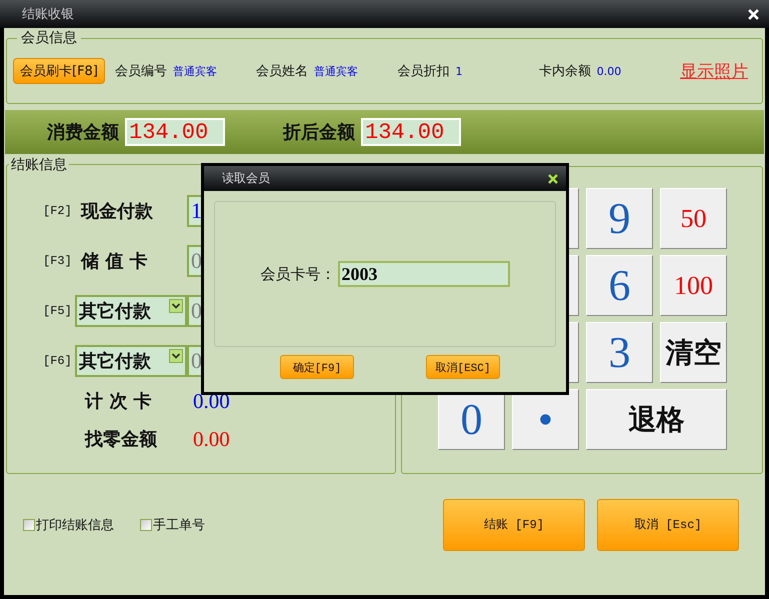  What do you see at coordinates (619, 285) in the screenshot?
I see `keypad-key: 6` at bounding box center [619, 285].